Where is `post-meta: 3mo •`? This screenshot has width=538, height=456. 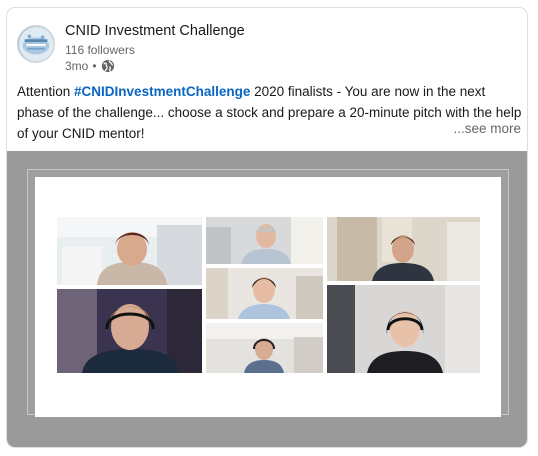 post-meta: 3mo • is located at coordinates (90, 66).